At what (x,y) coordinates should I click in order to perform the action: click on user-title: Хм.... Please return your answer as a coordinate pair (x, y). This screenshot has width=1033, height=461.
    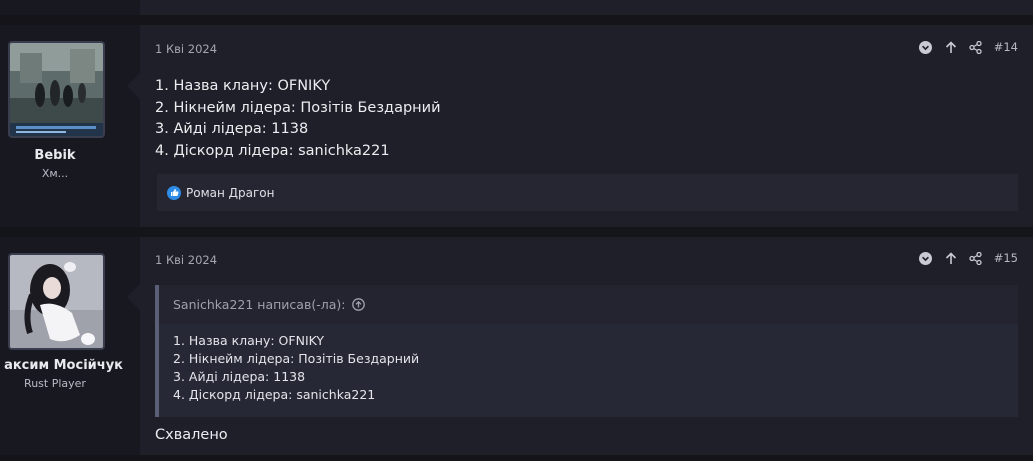
    Looking at the image, I should click on (55, 173).